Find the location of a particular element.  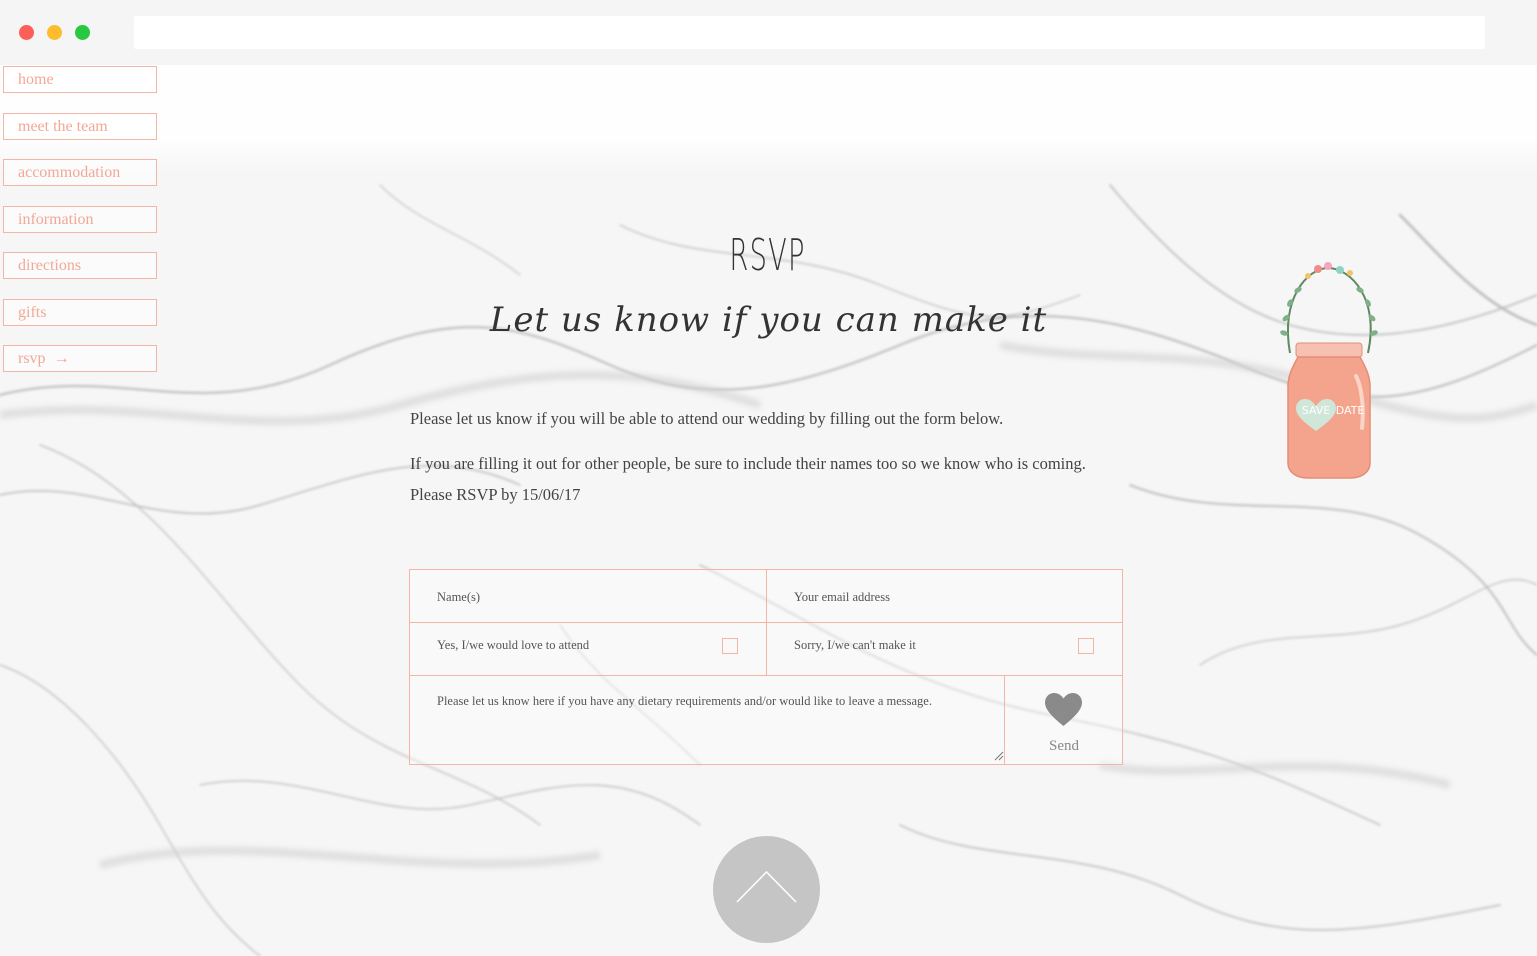

minimize-window-button is located at coordinates (54, 32).